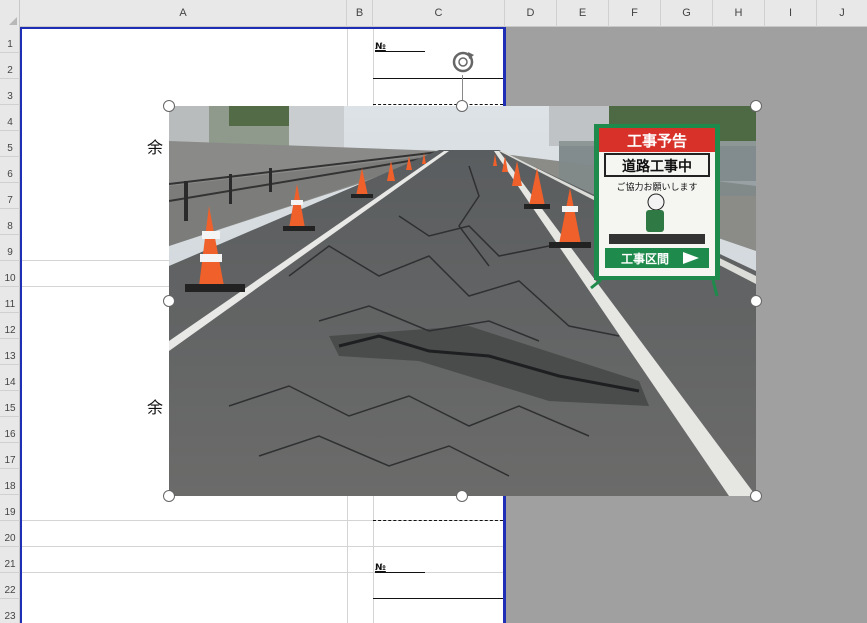 Image resolution: width=867 pixels, height=623 pixels. Describe the element at coordinates (739, 13) in the screenshot. I see `column-header-h: H` at that location.